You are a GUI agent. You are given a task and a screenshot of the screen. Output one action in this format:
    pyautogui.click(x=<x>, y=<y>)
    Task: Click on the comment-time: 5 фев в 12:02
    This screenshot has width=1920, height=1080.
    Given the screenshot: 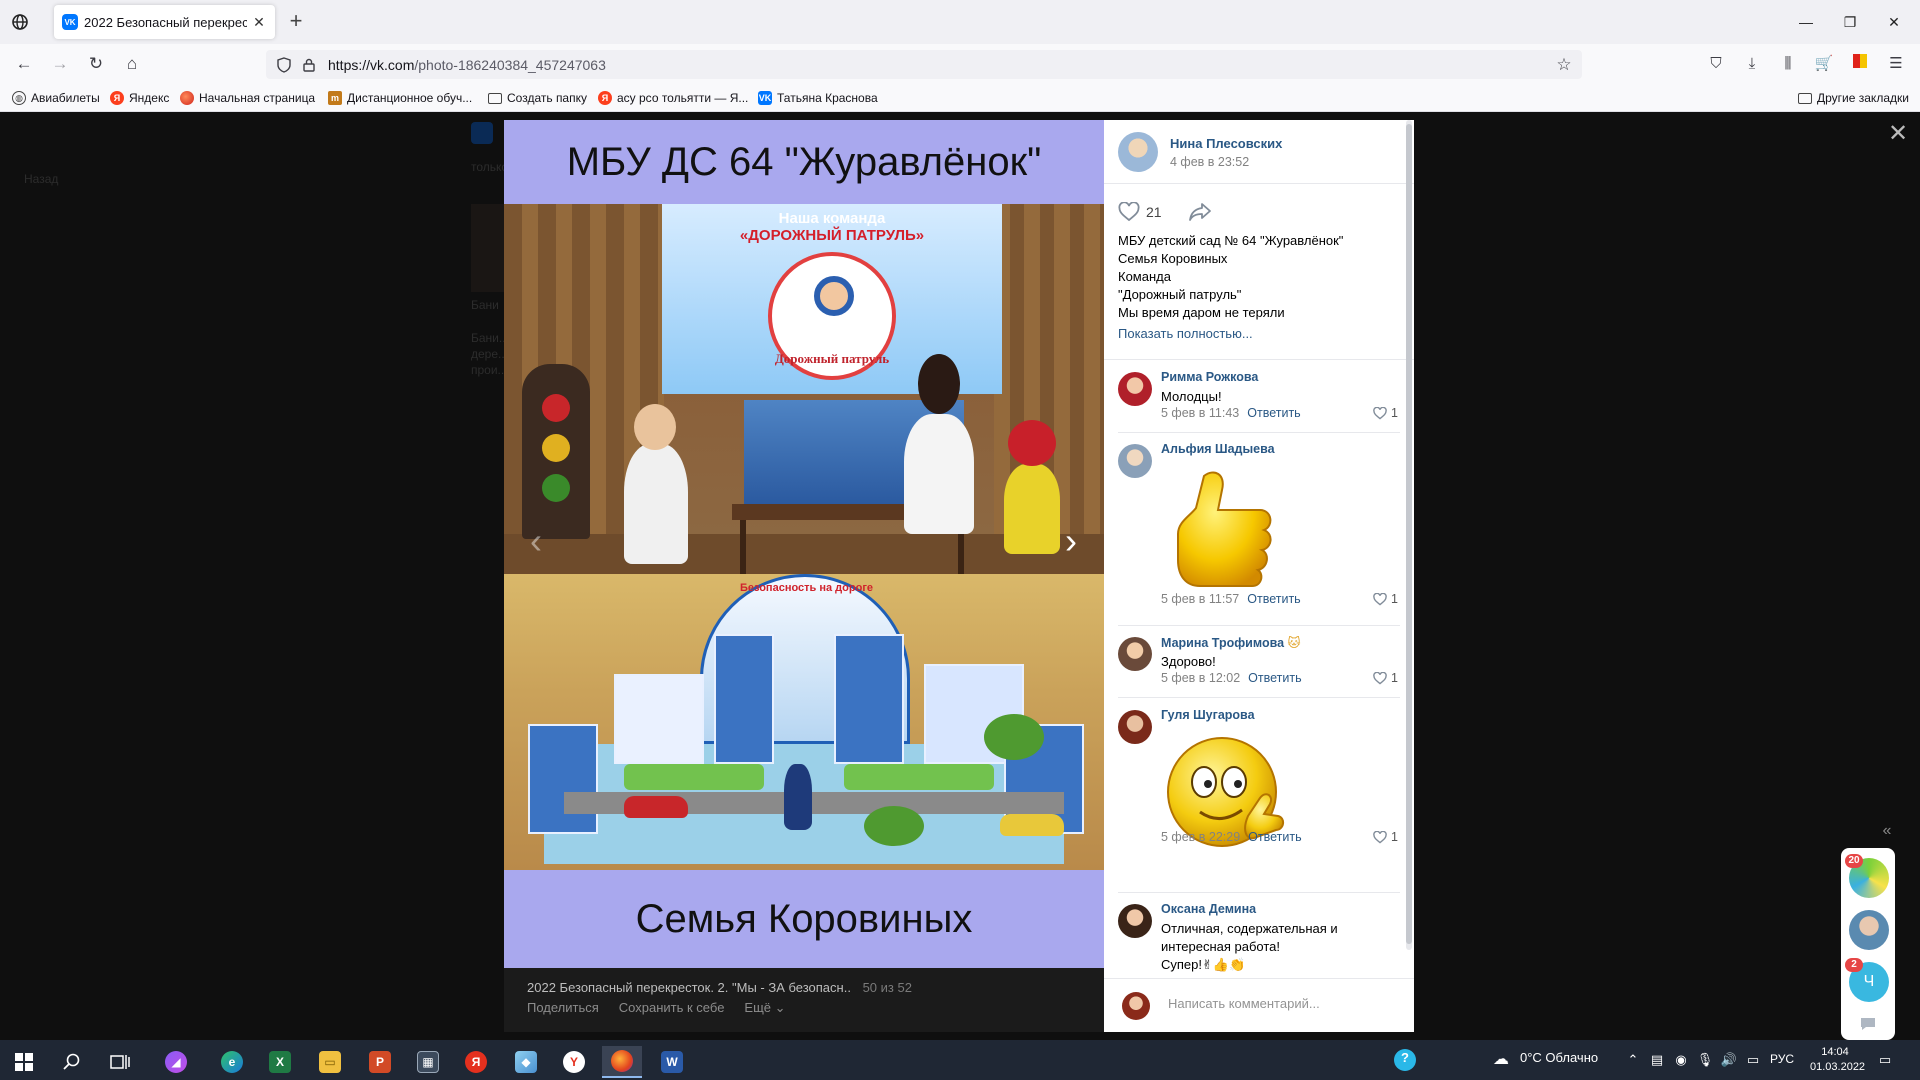 What is the action you would take?
    pyautogui.click(x=1200, y=678)
    